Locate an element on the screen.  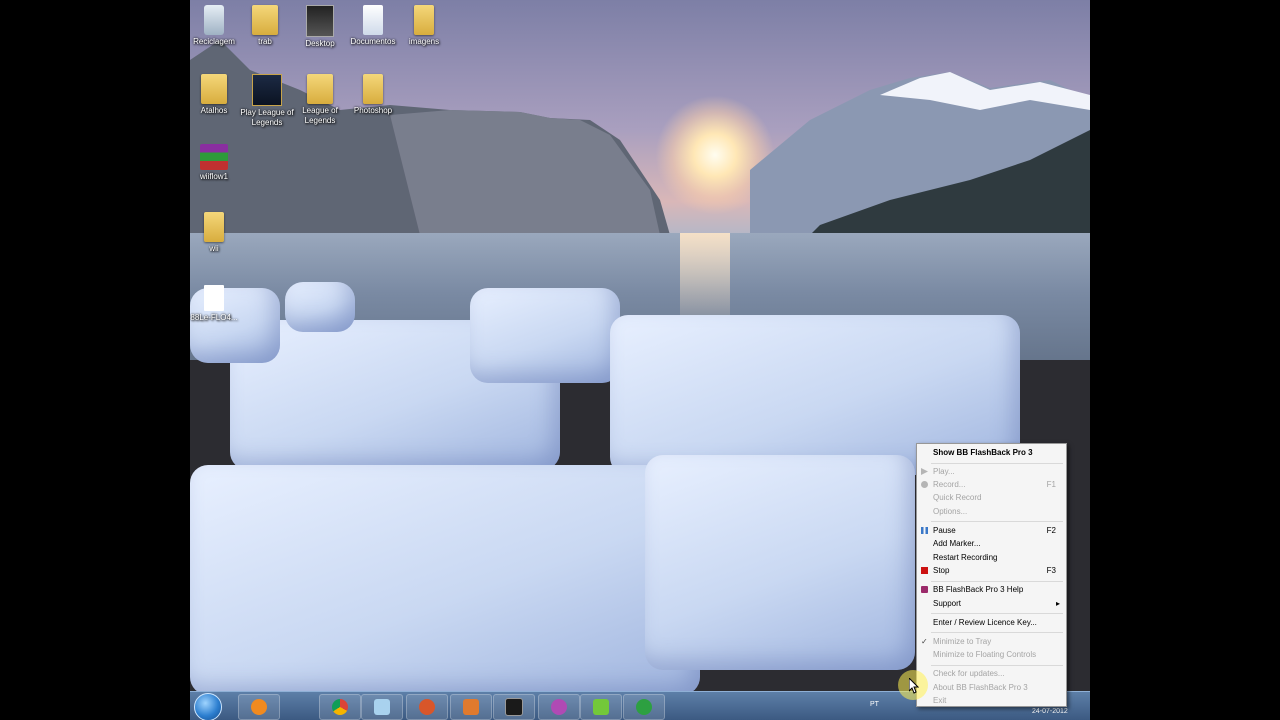
play-icon is located at coordinates (924, 471).